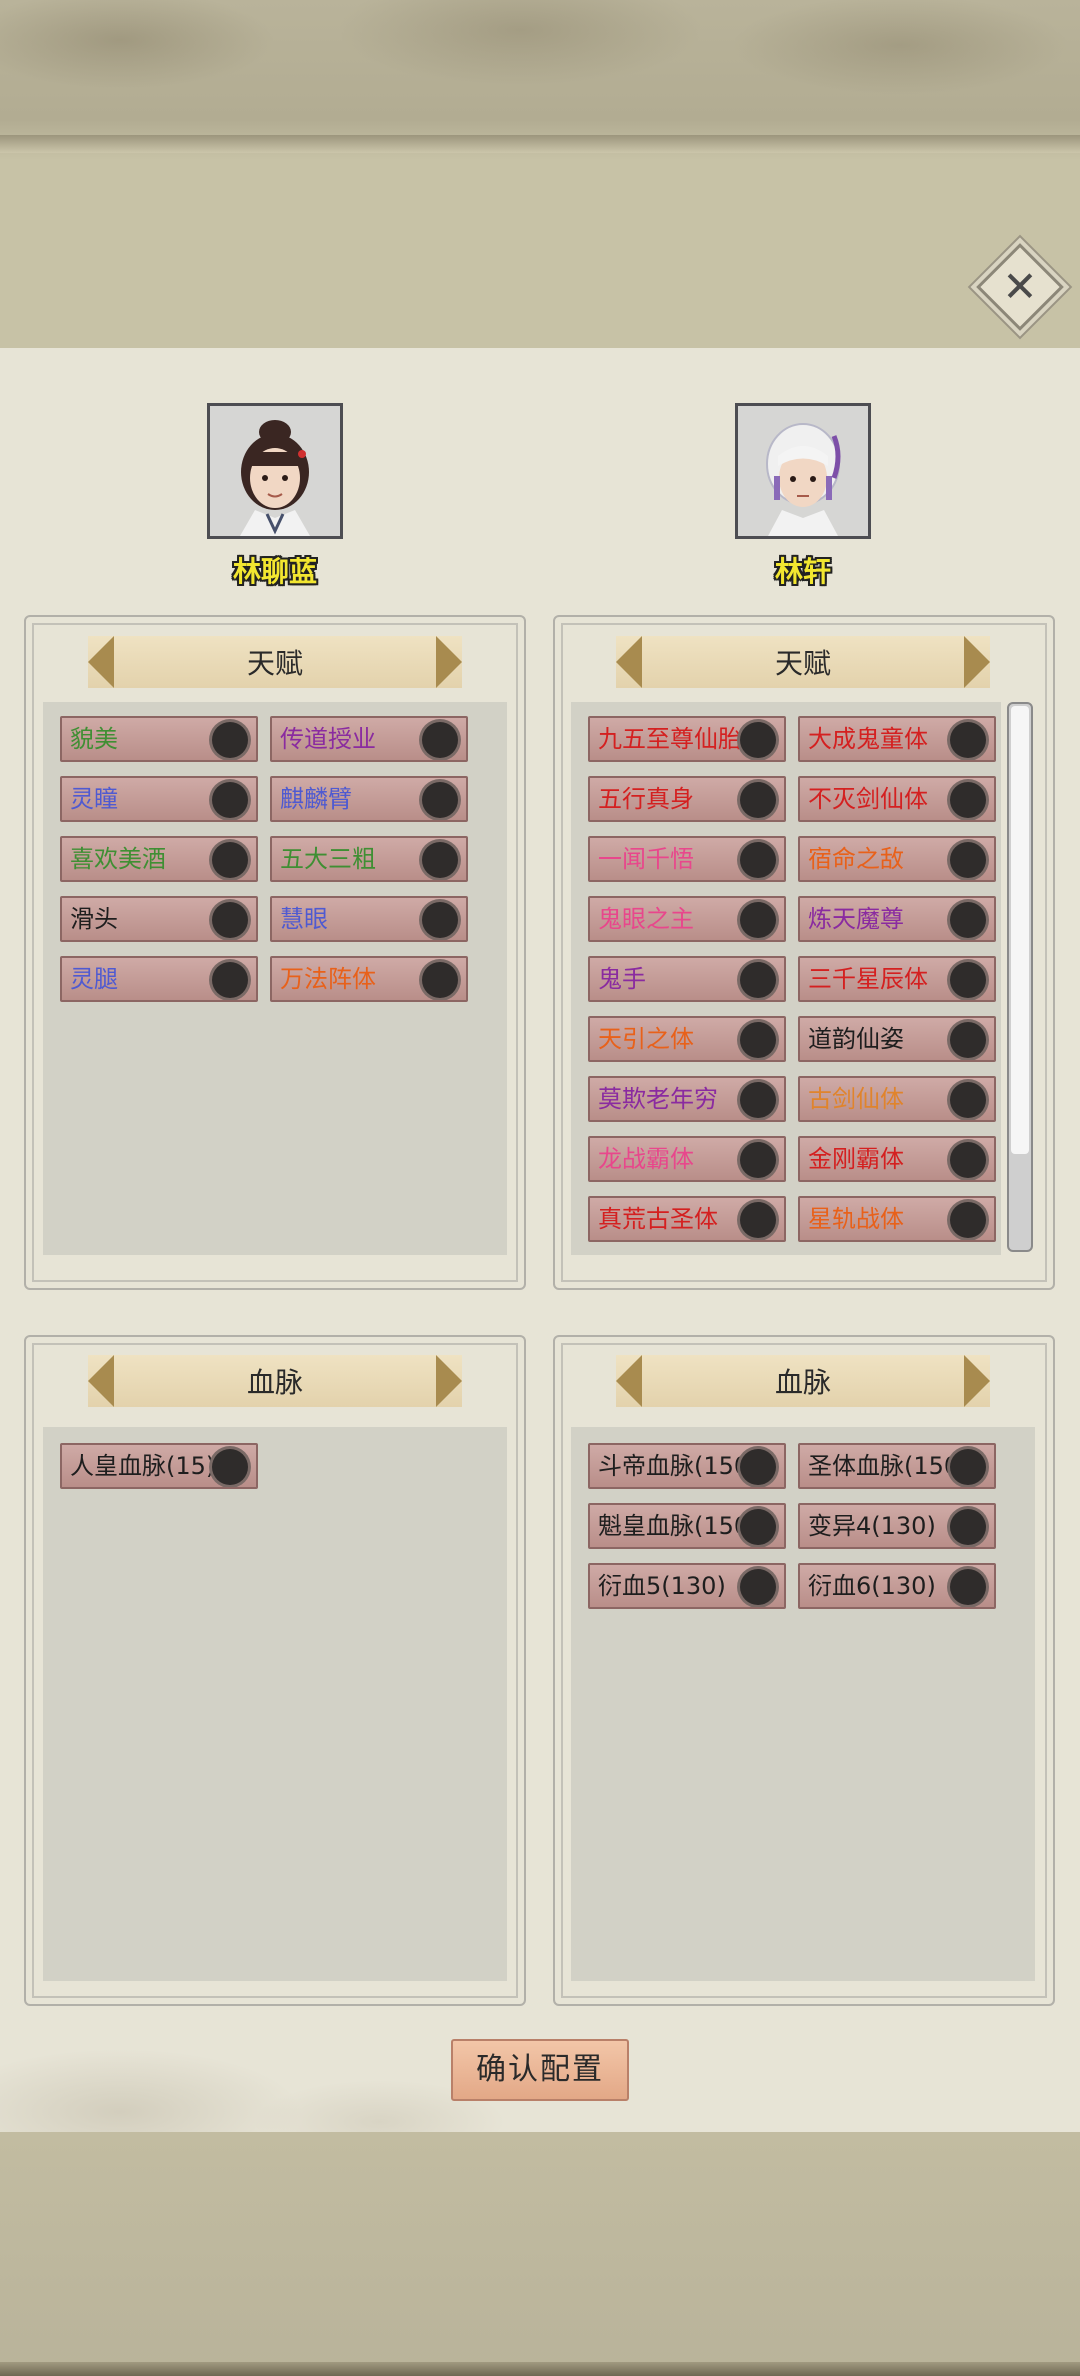 Image resolution: width=1080 pixels, height=2376 pixels. What do you see at coordinates (316, 799) in the screenshot?
I see `chip-label: 麒麟臂` at bounding box center [316, 799].